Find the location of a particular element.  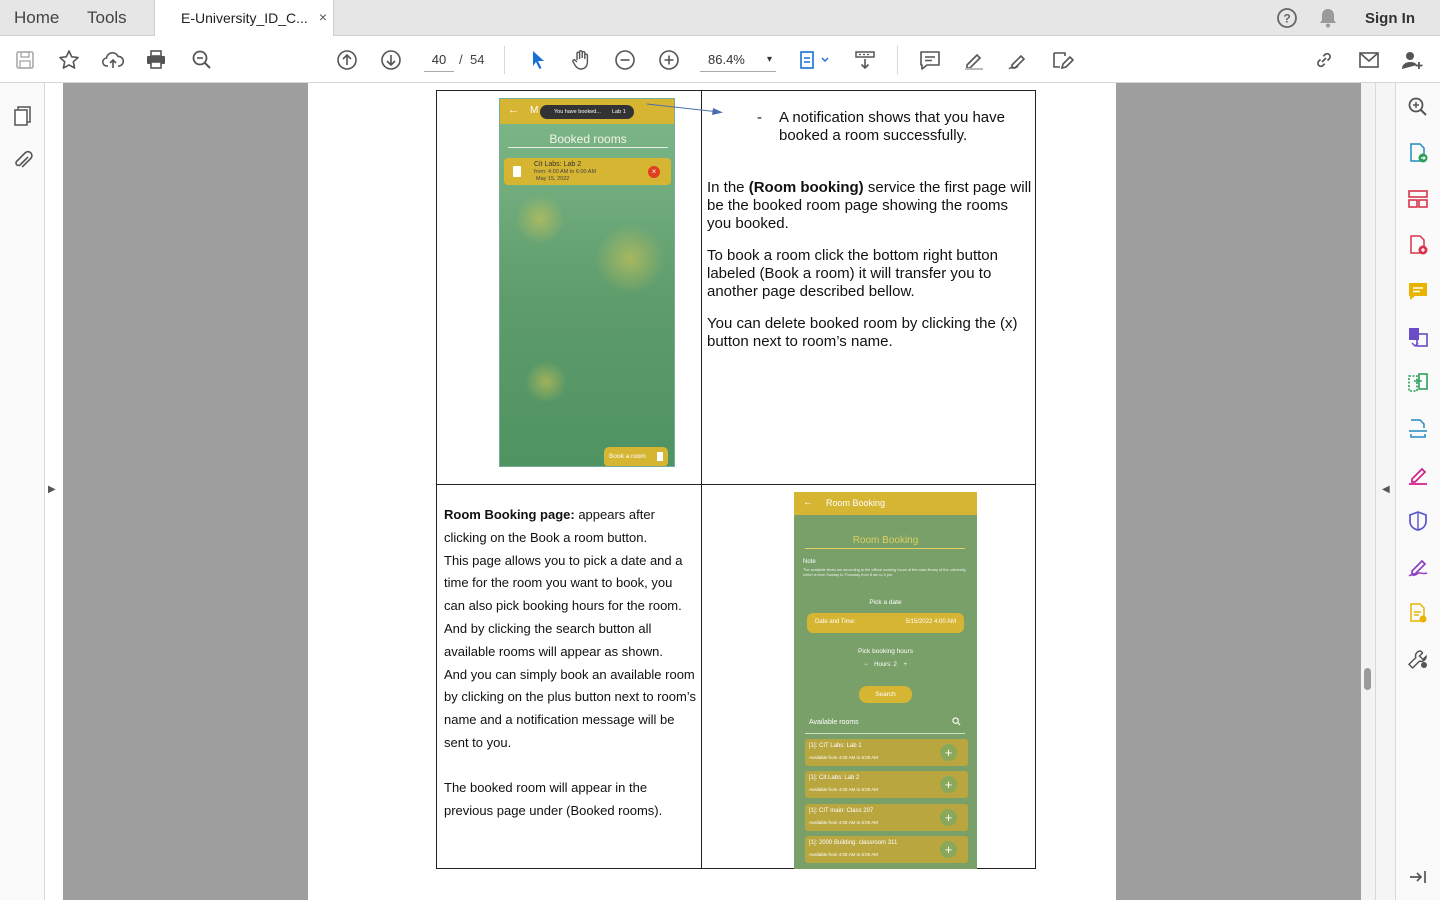

edit-text-icon is located at coordinates (1062, 60).